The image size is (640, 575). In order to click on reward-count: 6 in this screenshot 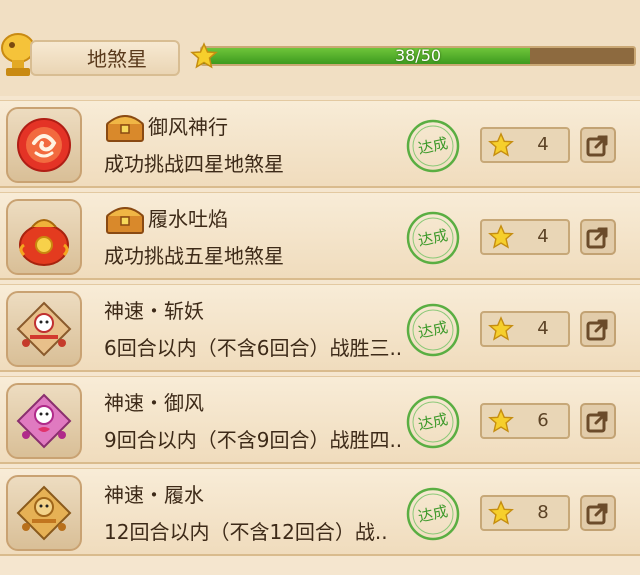, I will do `click(543, 420)`.